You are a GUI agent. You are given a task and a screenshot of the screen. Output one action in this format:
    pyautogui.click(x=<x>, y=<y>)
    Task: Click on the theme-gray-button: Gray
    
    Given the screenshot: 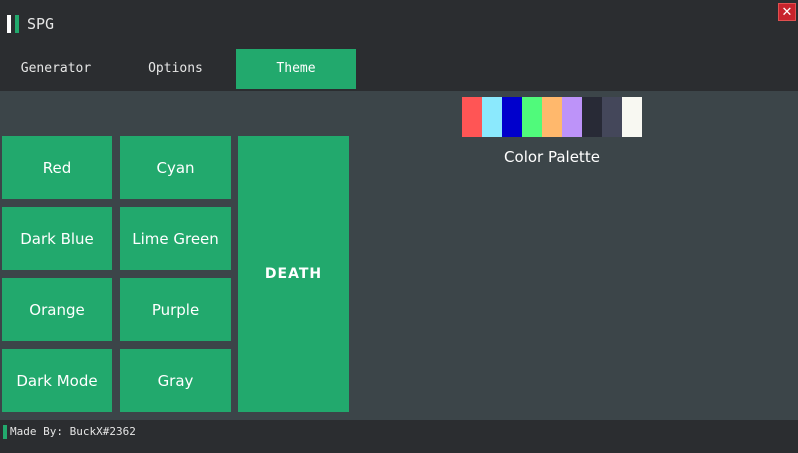 What is the action you would take?
    pyautogui.click(x=175, y=380)
    